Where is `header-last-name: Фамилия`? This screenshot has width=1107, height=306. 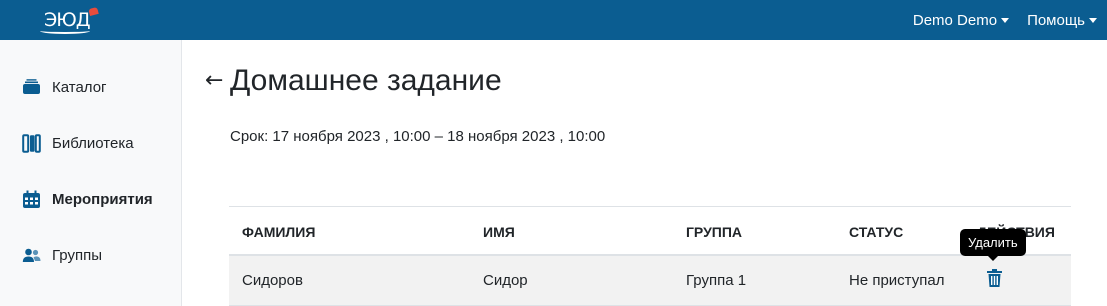
header-last-name: Фамилия is located at coordinates (278, 232).